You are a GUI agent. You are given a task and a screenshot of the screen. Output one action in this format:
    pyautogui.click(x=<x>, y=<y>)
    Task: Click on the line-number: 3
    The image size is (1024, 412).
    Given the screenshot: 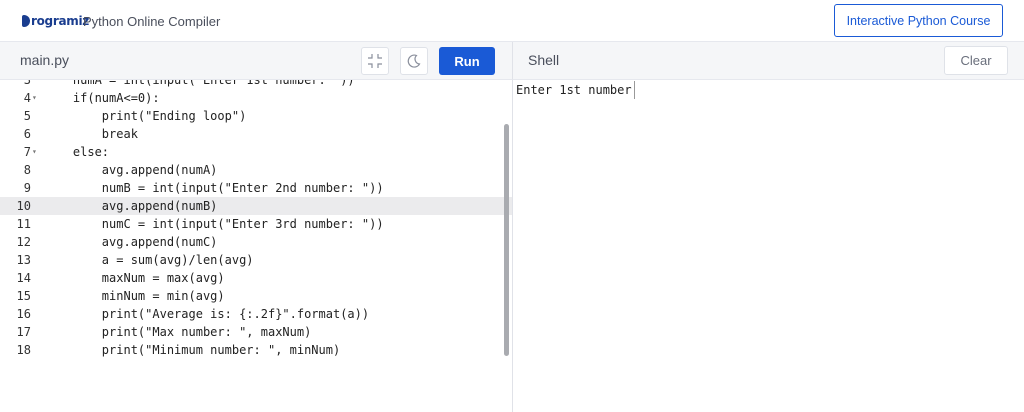 What is the action you would take?
    pyautogui.click(x=27, y=83)
    